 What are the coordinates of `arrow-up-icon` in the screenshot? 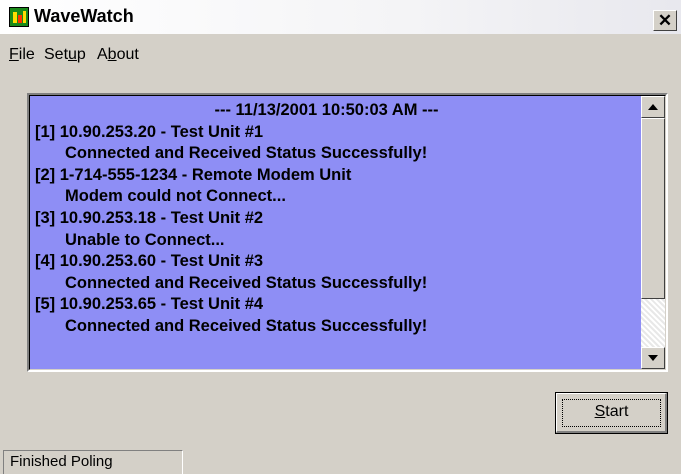 It's located at (653, 107).